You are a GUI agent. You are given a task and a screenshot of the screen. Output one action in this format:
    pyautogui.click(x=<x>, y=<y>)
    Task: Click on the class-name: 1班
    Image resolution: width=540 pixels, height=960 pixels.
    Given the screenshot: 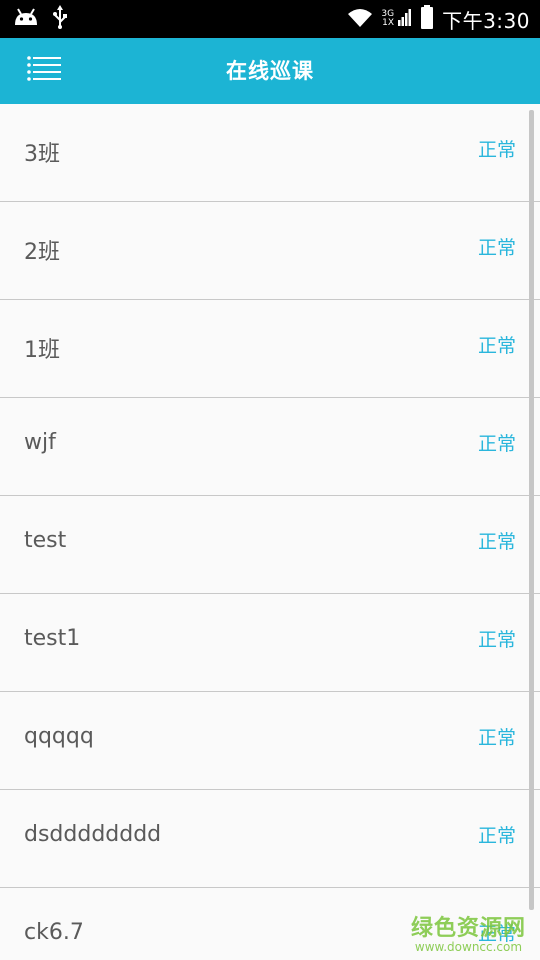 What is the action you would take?
    pyautogui.click(x=42, y=350)
    